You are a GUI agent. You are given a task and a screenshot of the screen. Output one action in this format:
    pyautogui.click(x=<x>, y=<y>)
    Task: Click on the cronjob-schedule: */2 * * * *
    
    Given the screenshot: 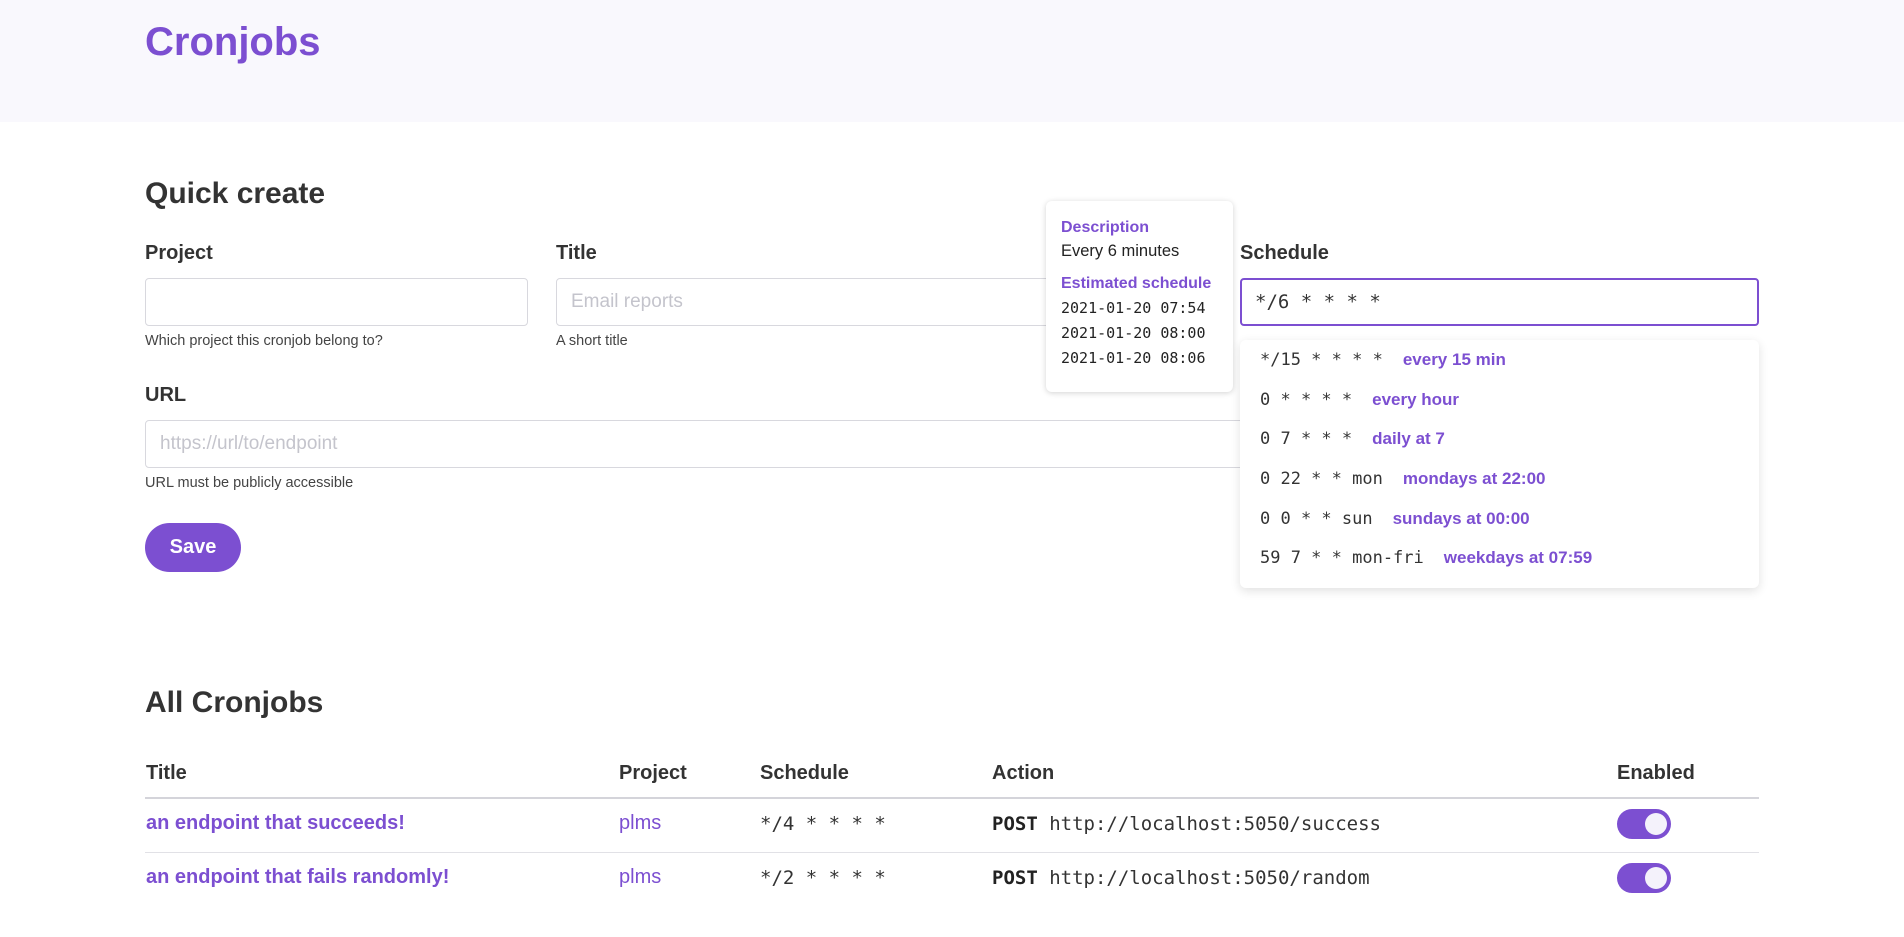 What is the action you would take?
    pyautogui.click(x=823, y=878)
    